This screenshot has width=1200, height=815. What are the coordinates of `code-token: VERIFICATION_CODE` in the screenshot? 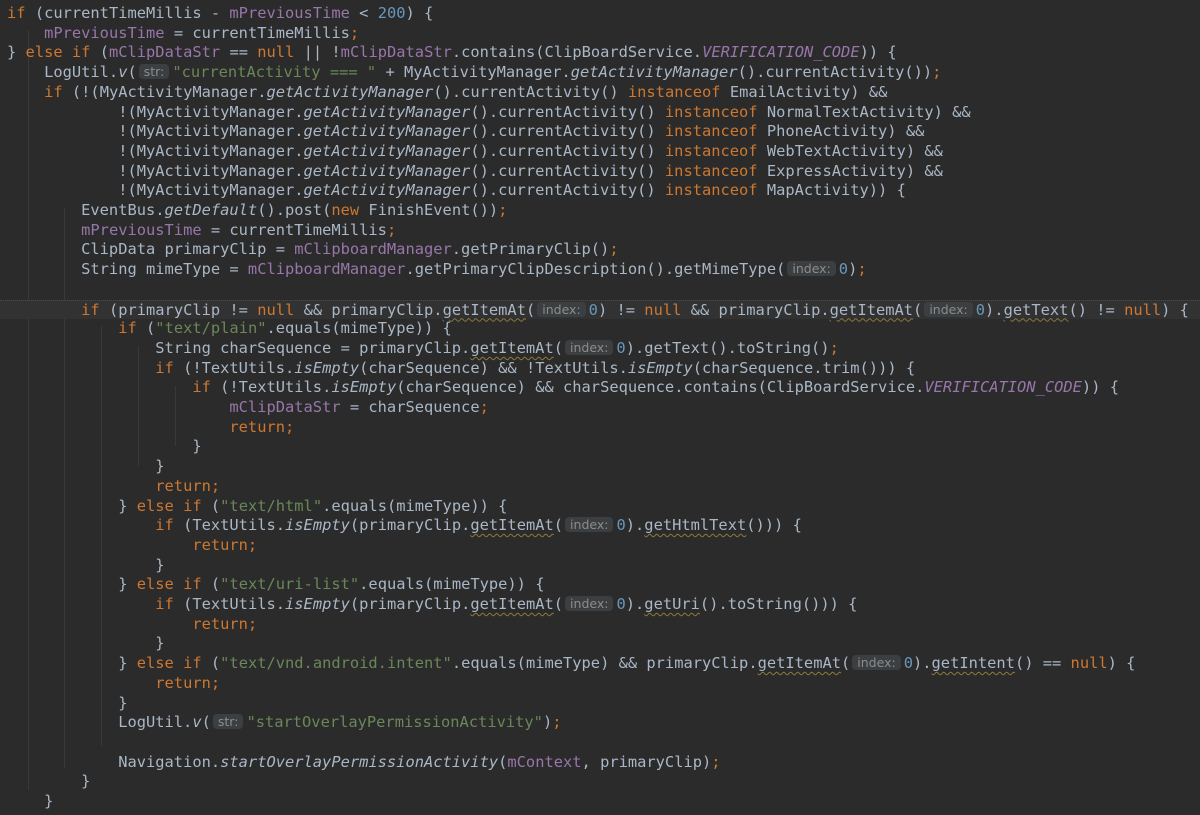 It's located at (1003, 387).